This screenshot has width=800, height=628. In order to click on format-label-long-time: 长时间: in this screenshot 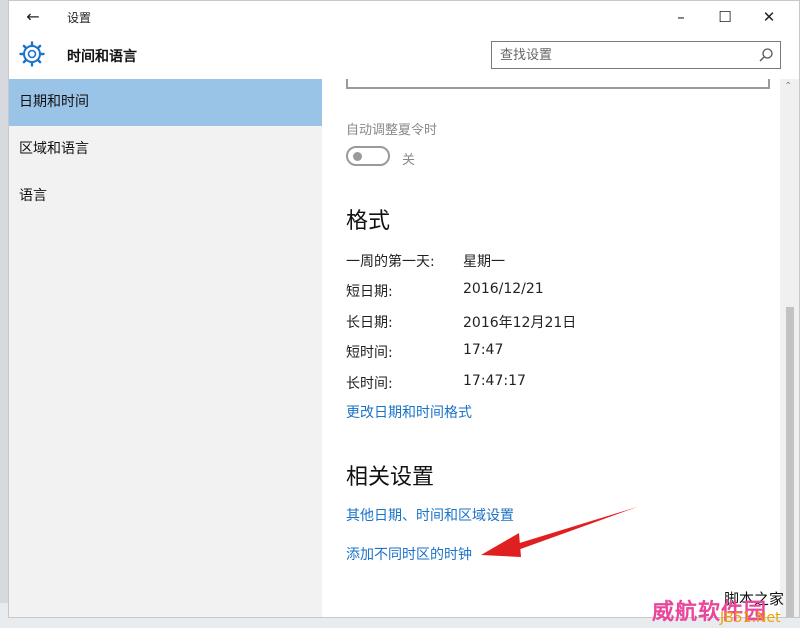, I will do `click(369, 384)`.